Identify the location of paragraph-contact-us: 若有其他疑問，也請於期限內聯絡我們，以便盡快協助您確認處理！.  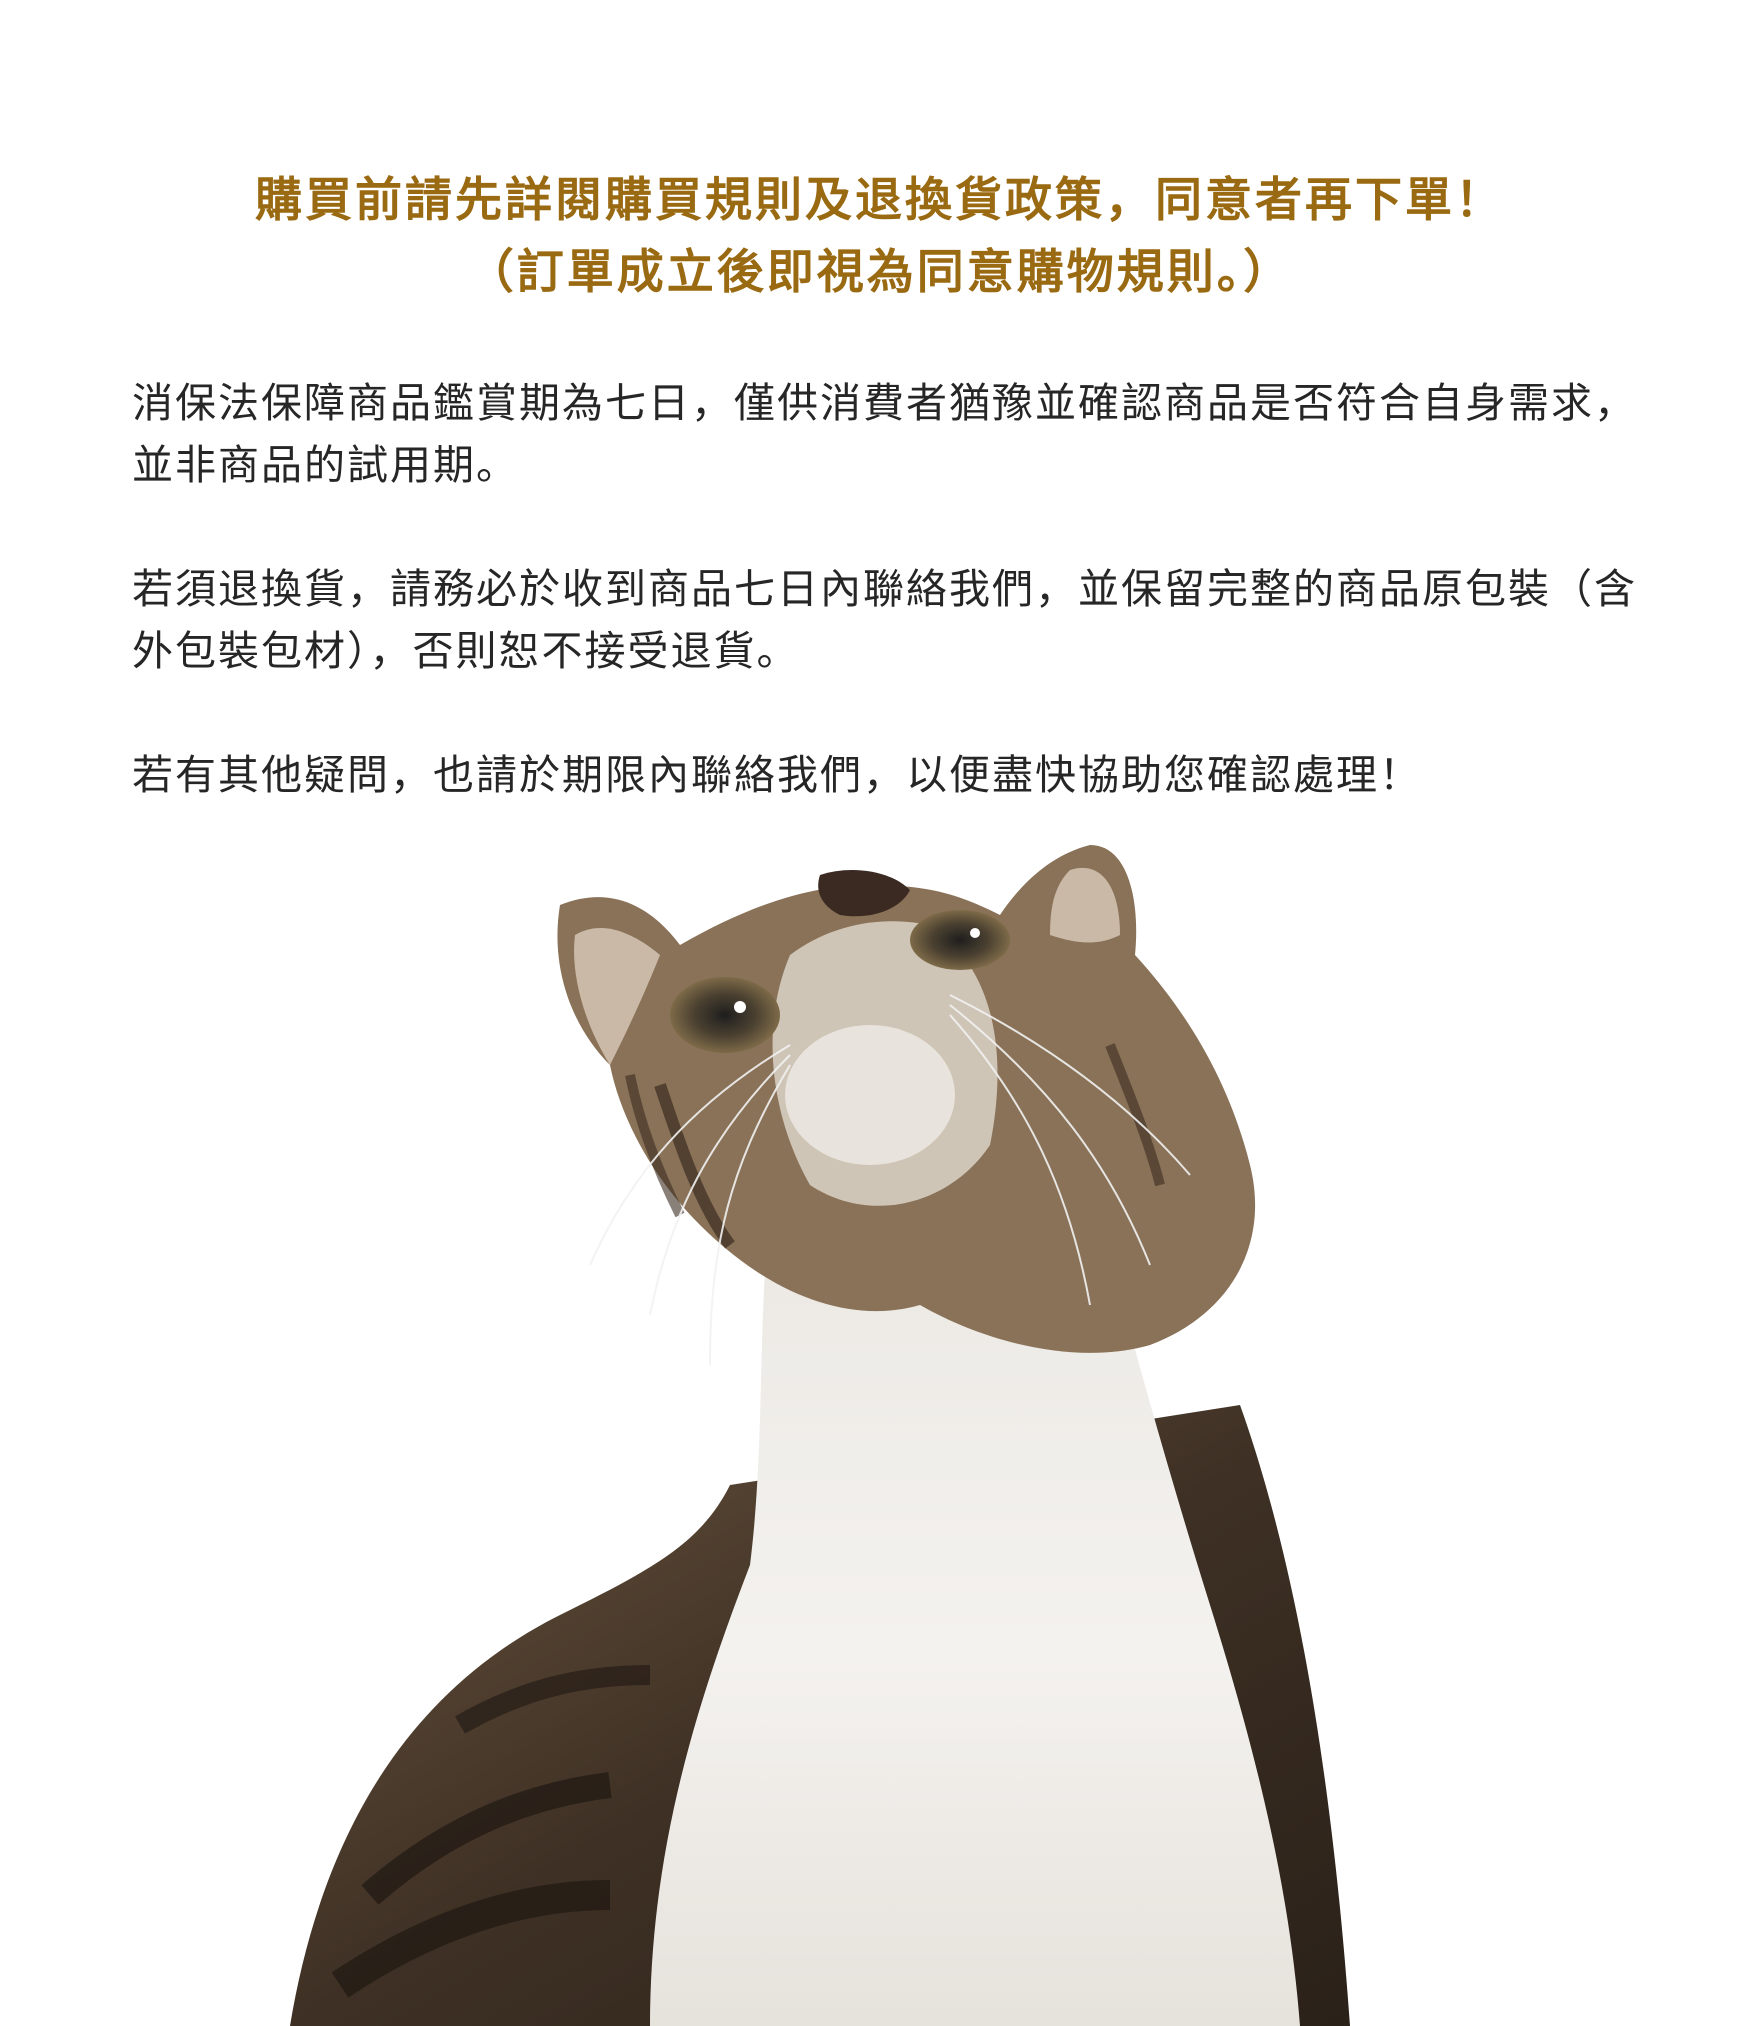
(777, 775).